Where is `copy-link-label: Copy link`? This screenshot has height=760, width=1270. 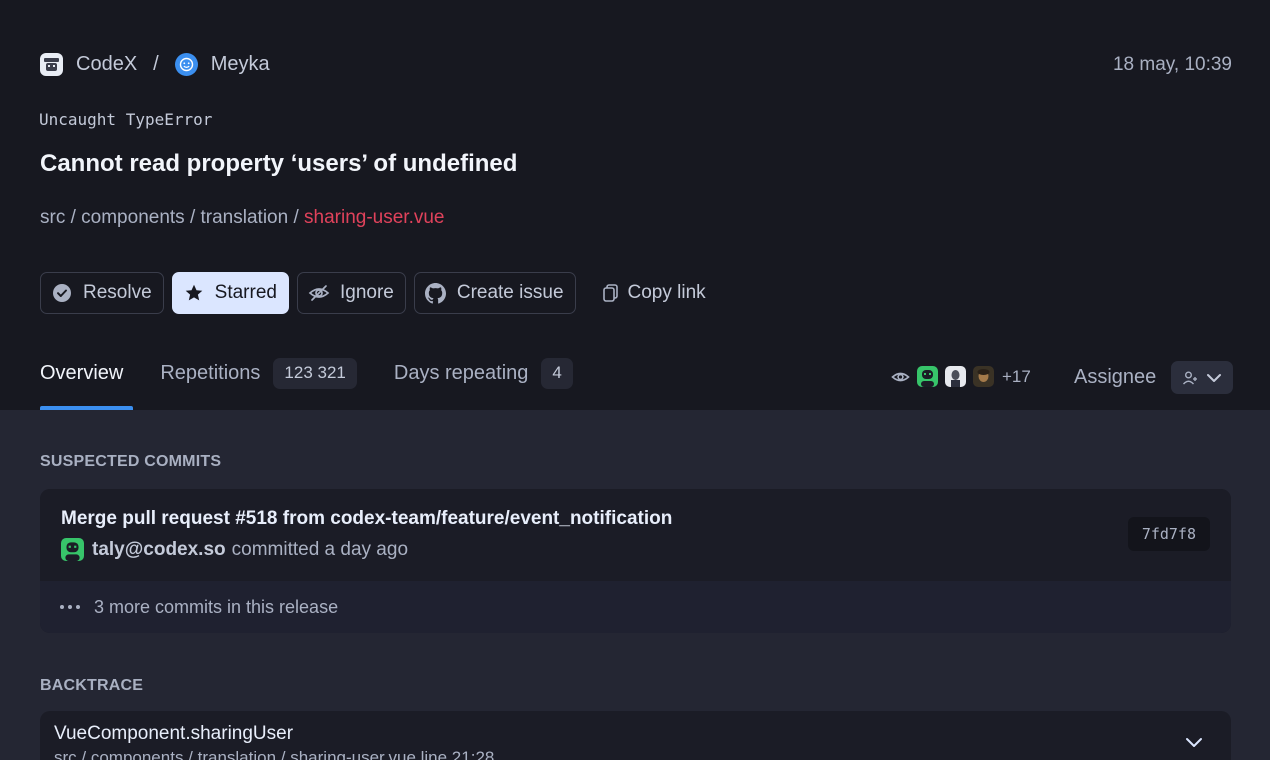 copy-link-label: Copy link is located at coordinates (666, 292).